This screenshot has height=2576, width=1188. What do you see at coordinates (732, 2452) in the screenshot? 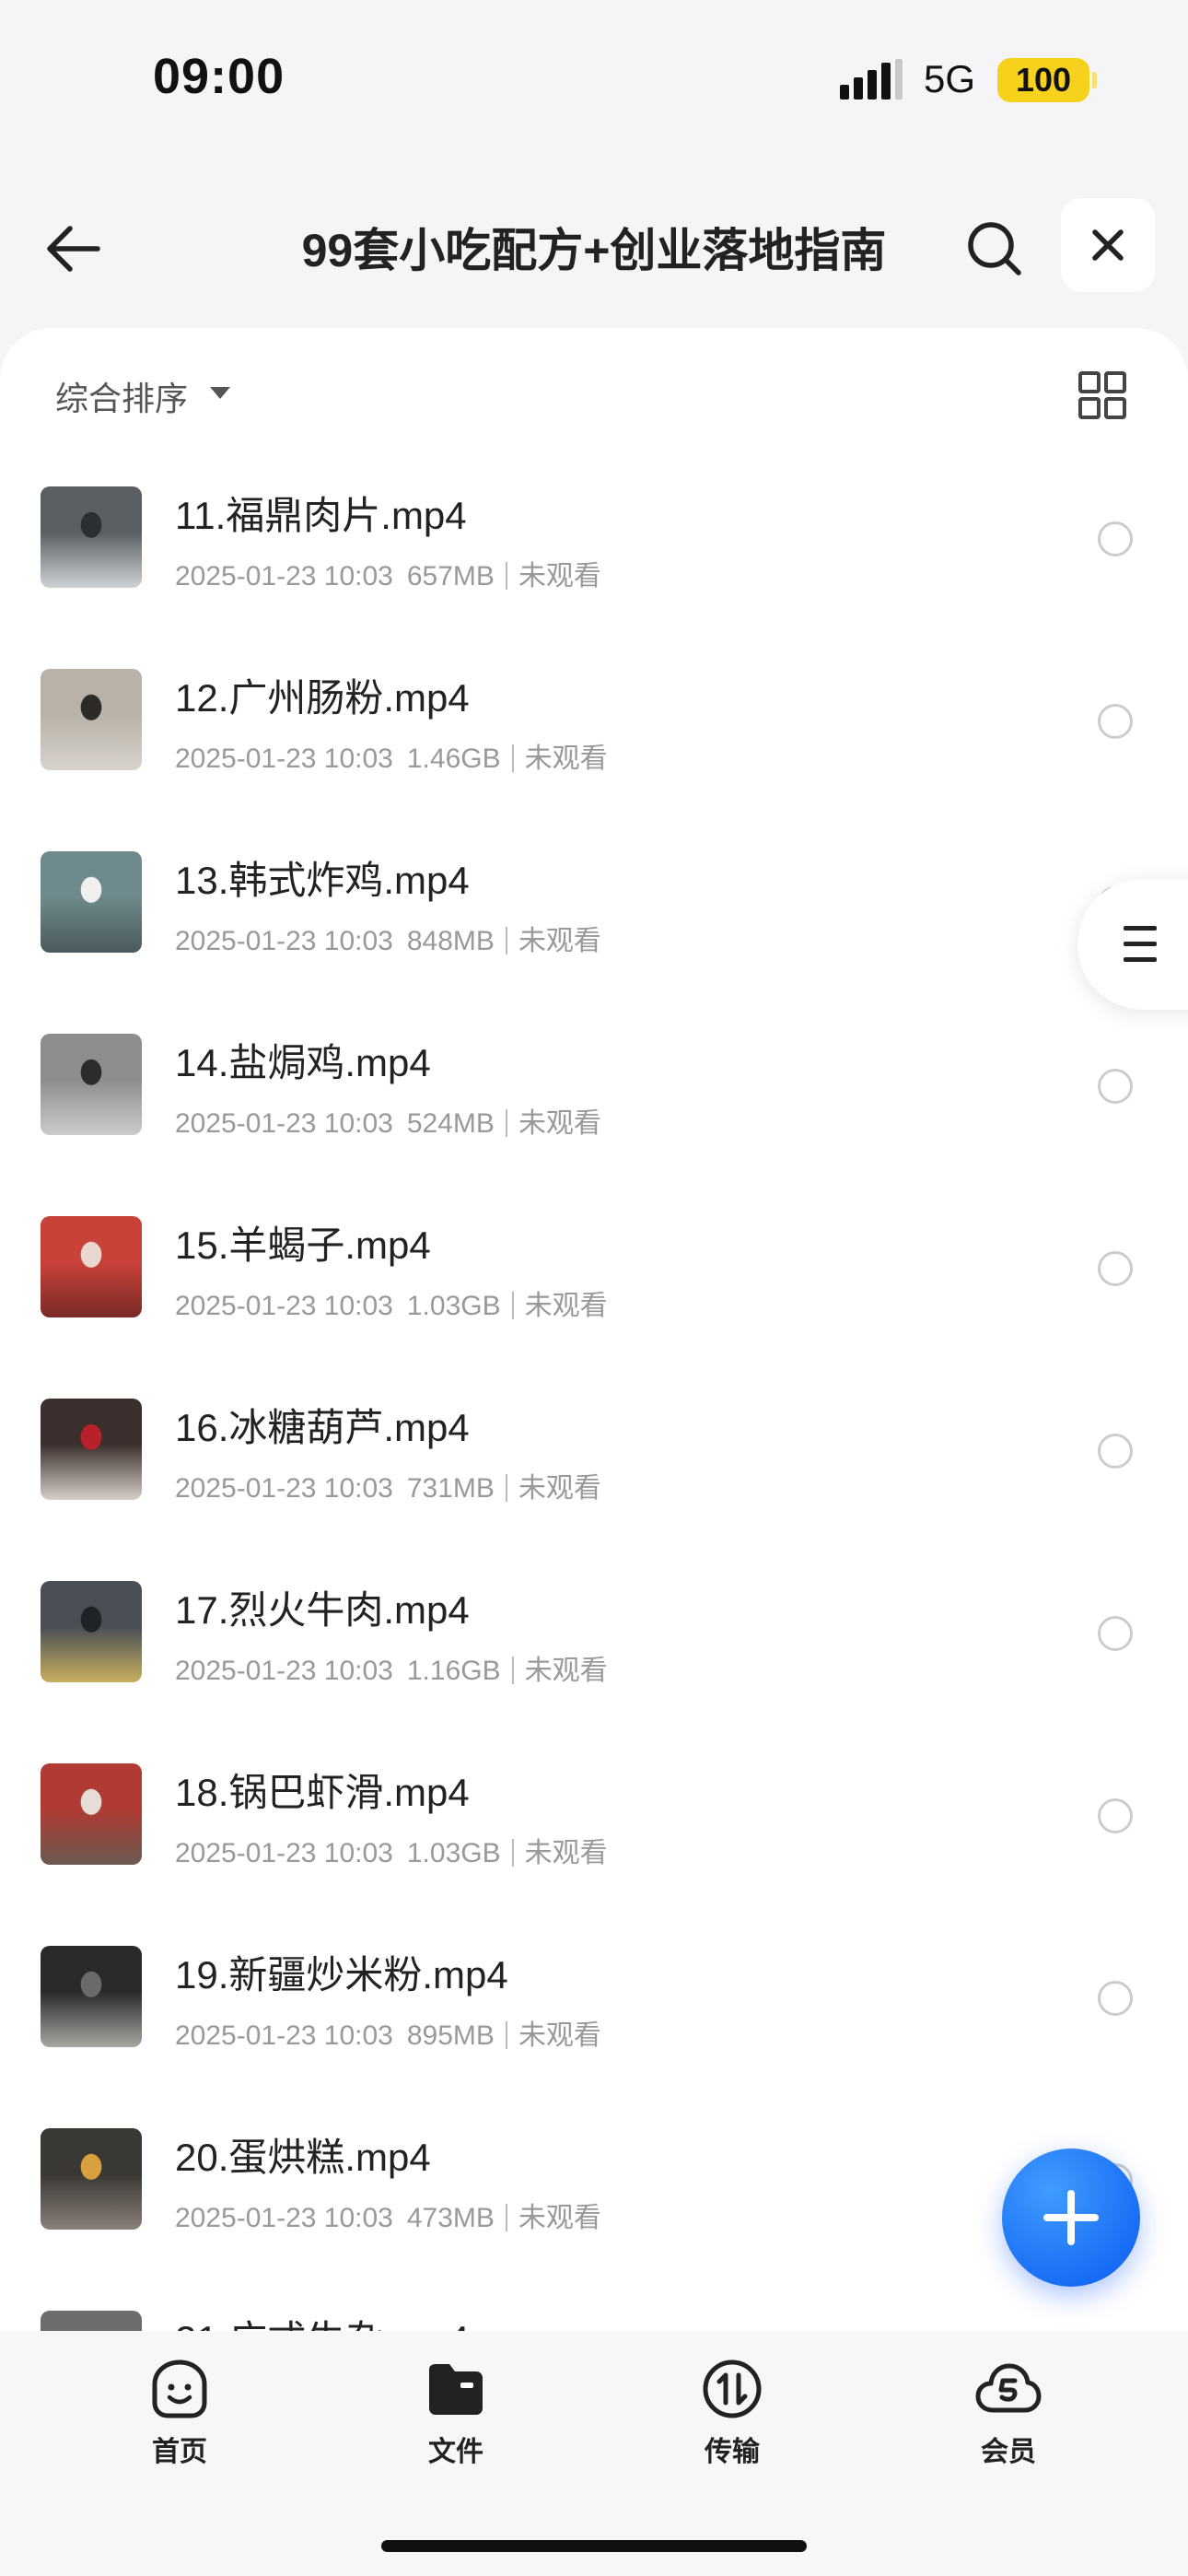
I see `nav-transfer-label: 传输` at bounding box center [732, 2452].